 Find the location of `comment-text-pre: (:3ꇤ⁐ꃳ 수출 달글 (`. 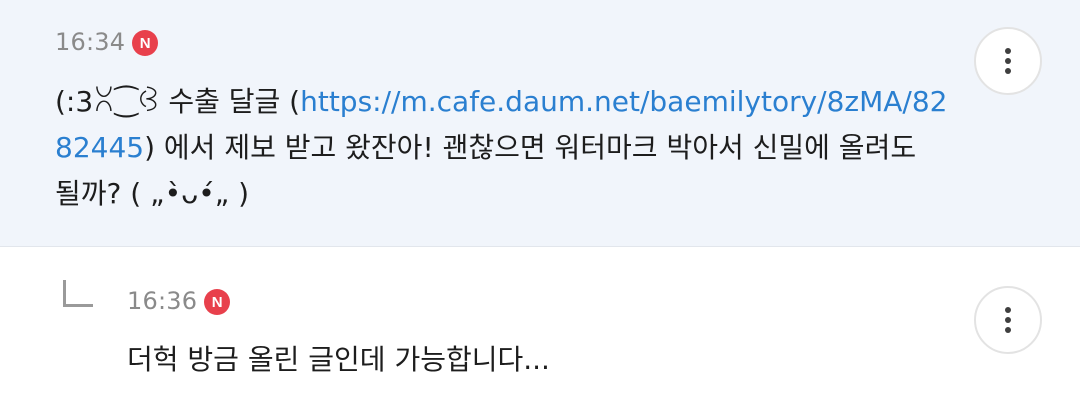

comment-text-pre: (:3ꇤ⁐ꃳ 수출 달글 ( is located at coordinates (178, 101).